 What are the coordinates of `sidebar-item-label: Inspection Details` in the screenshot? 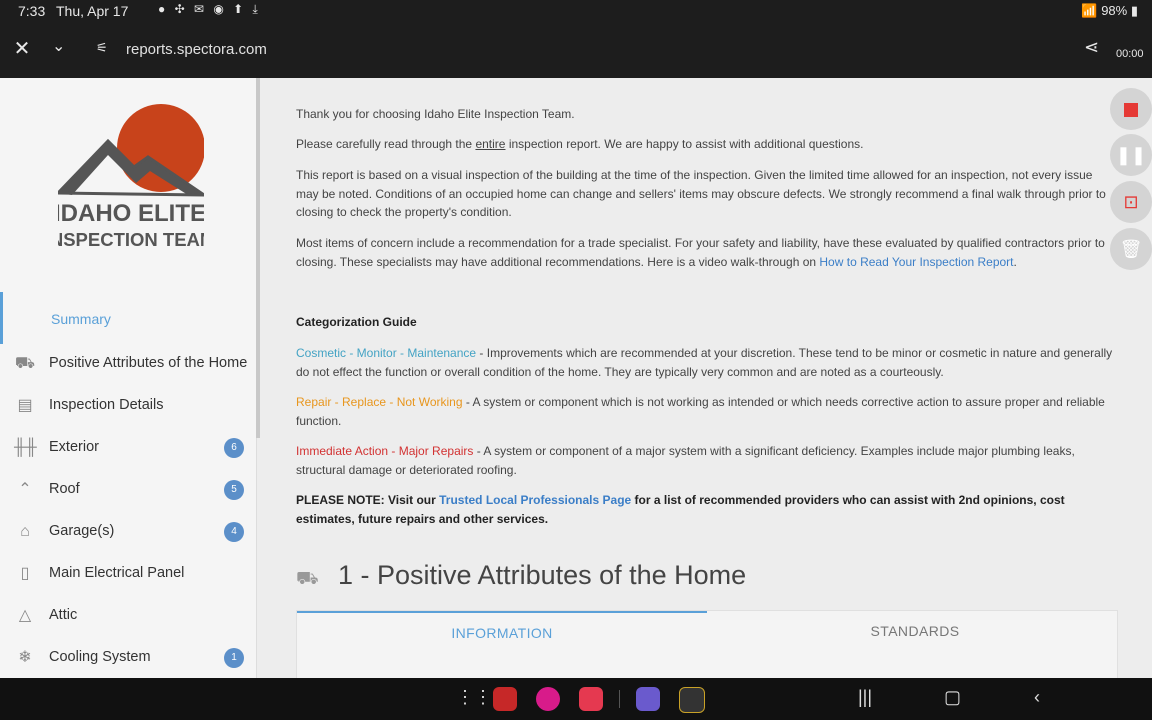 It's located at (106, 405).